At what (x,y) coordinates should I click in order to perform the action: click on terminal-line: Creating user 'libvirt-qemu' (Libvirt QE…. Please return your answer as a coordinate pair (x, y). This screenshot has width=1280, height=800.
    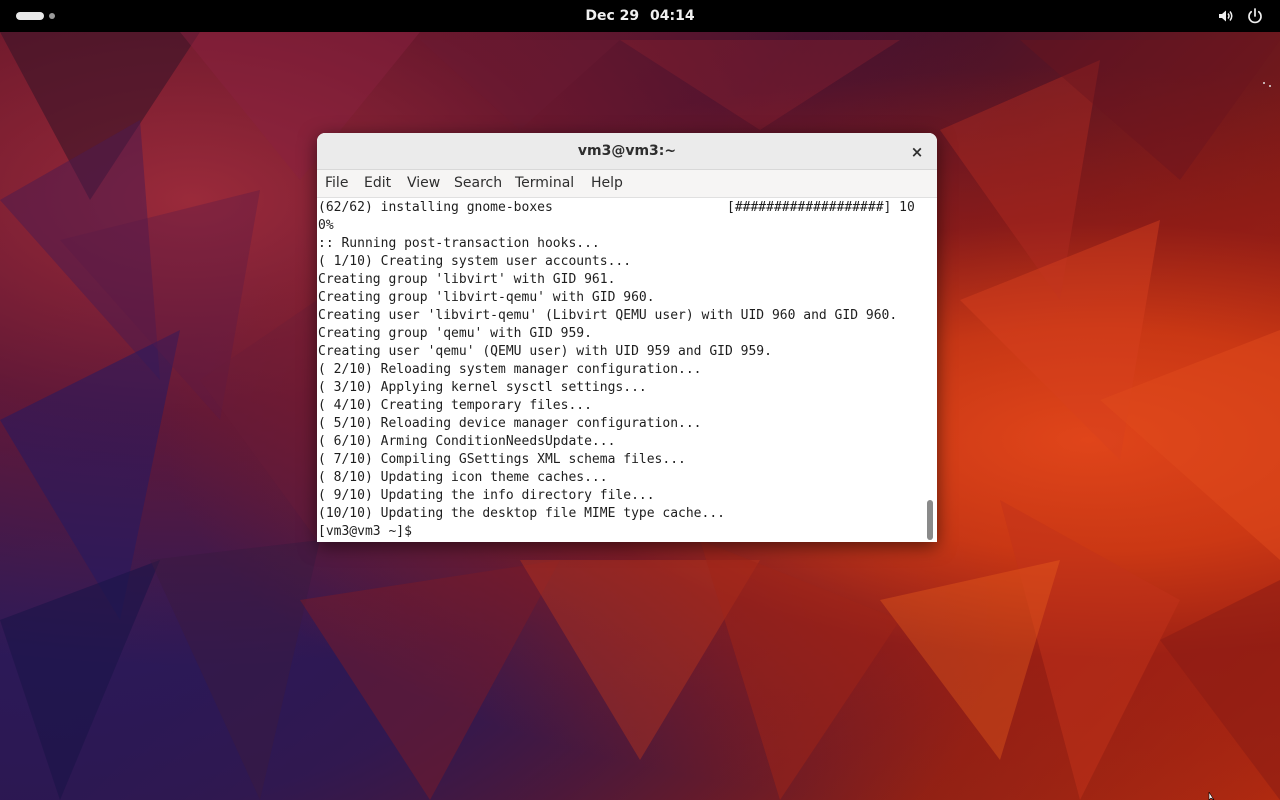
    Looking at the image, I should click on (608, 315).